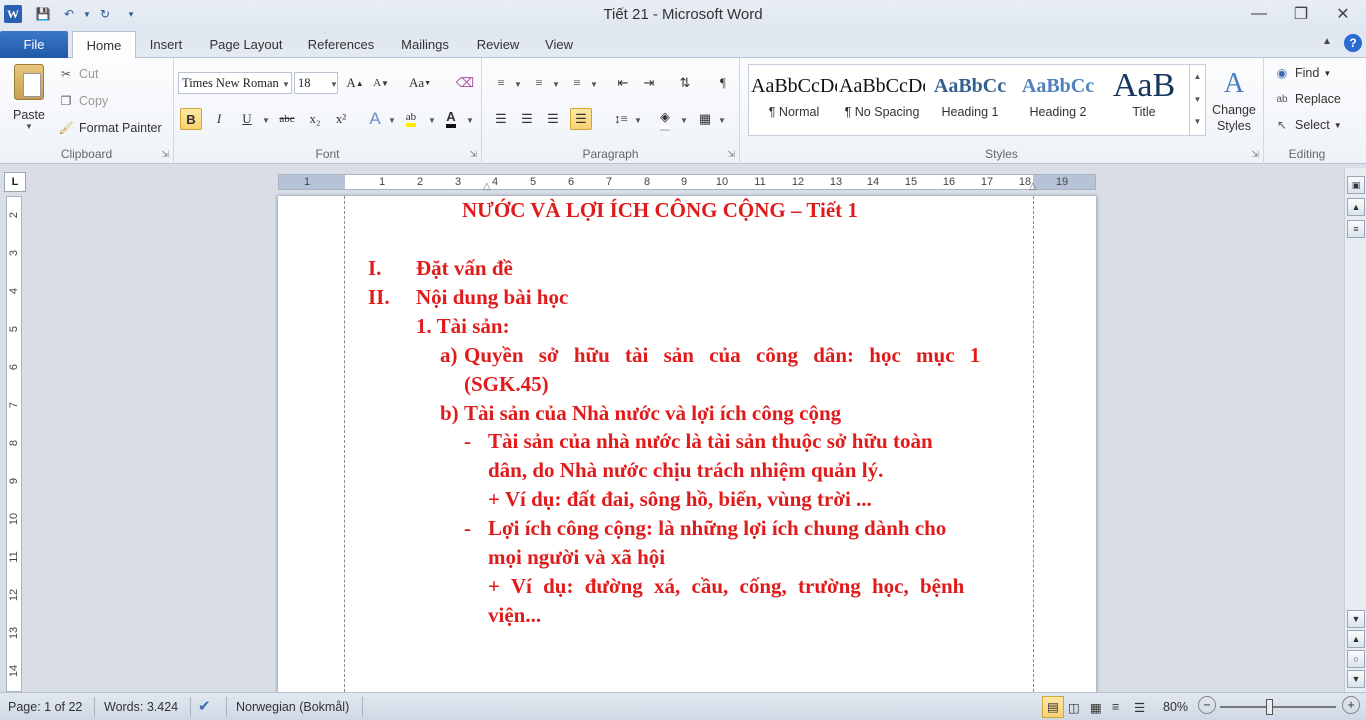  Describe the element at coordinates (577, 83) in the screenshot. I see `multilevel-list-button: ≡` at that location.